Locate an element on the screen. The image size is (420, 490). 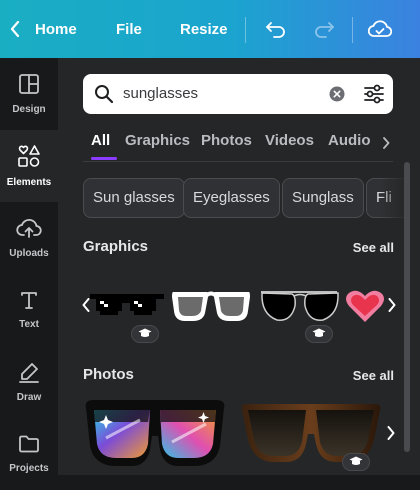
tabs-scroll-right-icon is located at coordinates (386, 145).